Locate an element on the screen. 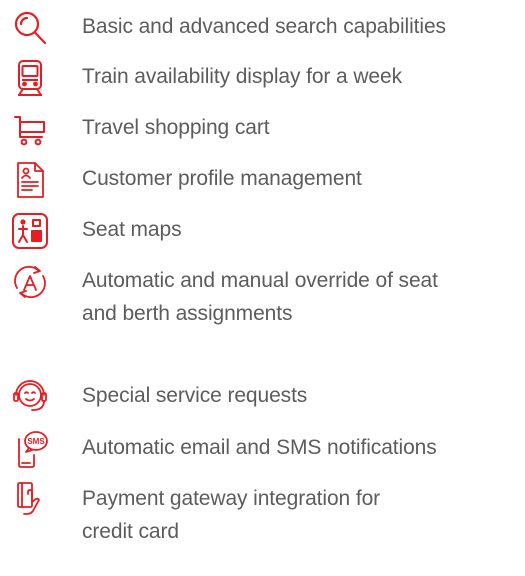 The width and height of the screenshot is (525, 576). payment-card-icon is located at coordinates (30, 500).